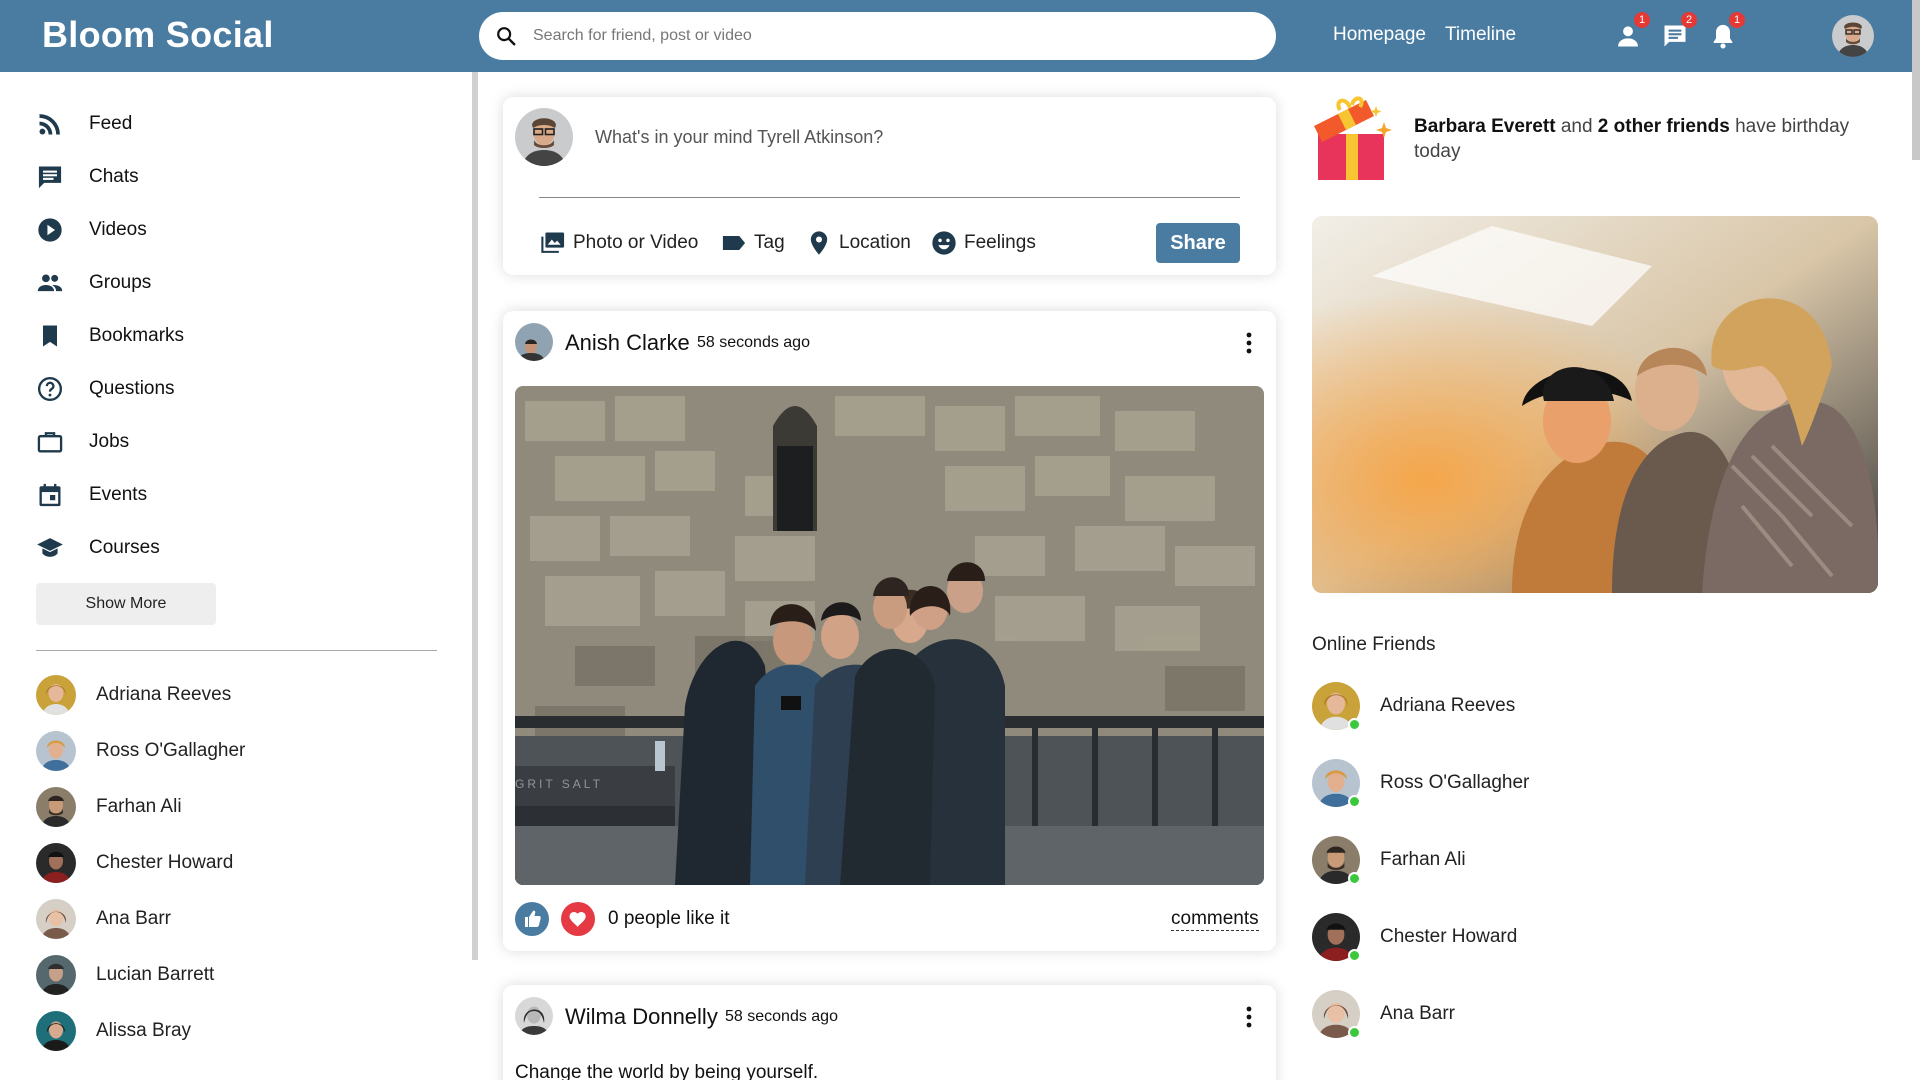 The height and width of the screenshot is (1080, 1920). Describe the element at coordinates (124, 547) in the screenshot. I see `sidebar-item-label: Courses` at that location.